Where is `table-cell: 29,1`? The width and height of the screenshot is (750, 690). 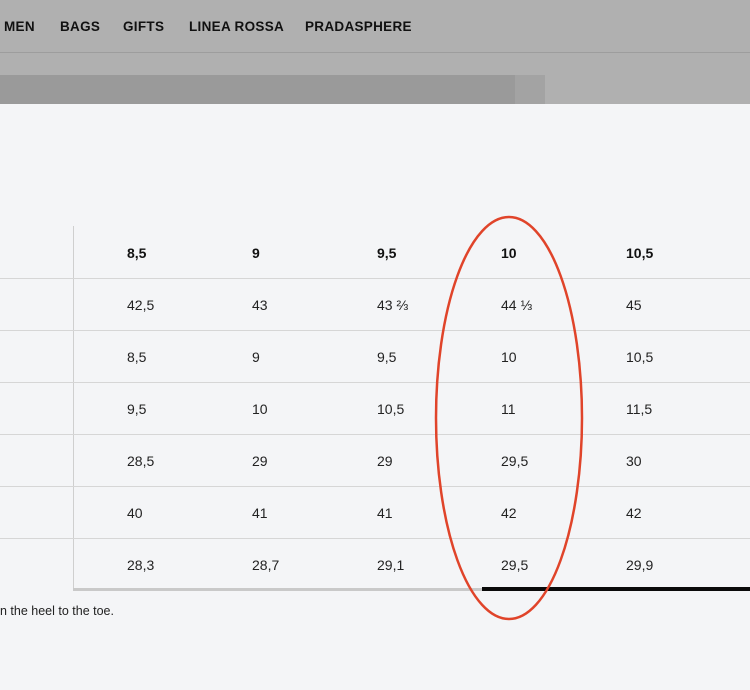
table-cell: 29,1 is located at coordinates (391, 565).